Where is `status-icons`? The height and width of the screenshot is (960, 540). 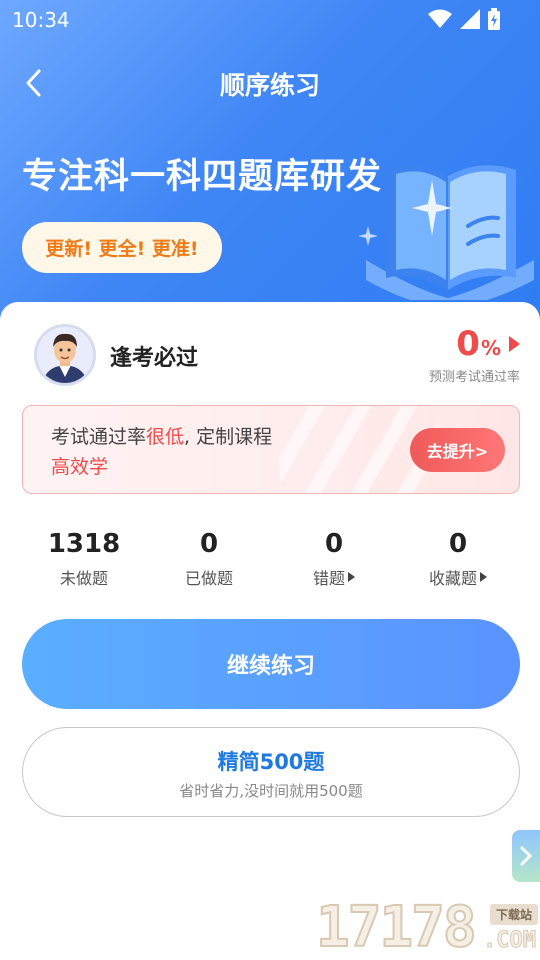
status-icons is located at coordinates (464, 19).